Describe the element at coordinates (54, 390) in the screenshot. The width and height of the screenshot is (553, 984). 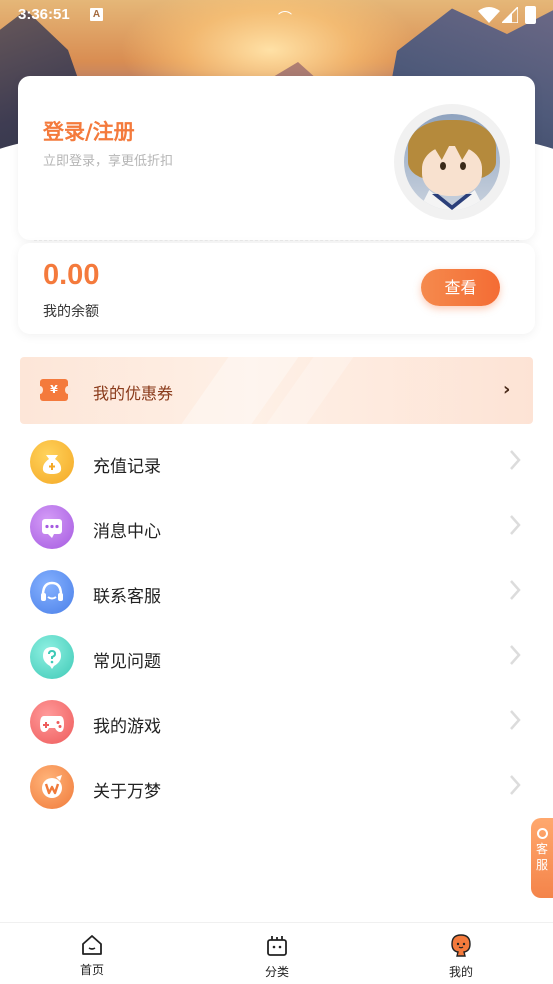
I see `coupon-icon: ¥` at that location.